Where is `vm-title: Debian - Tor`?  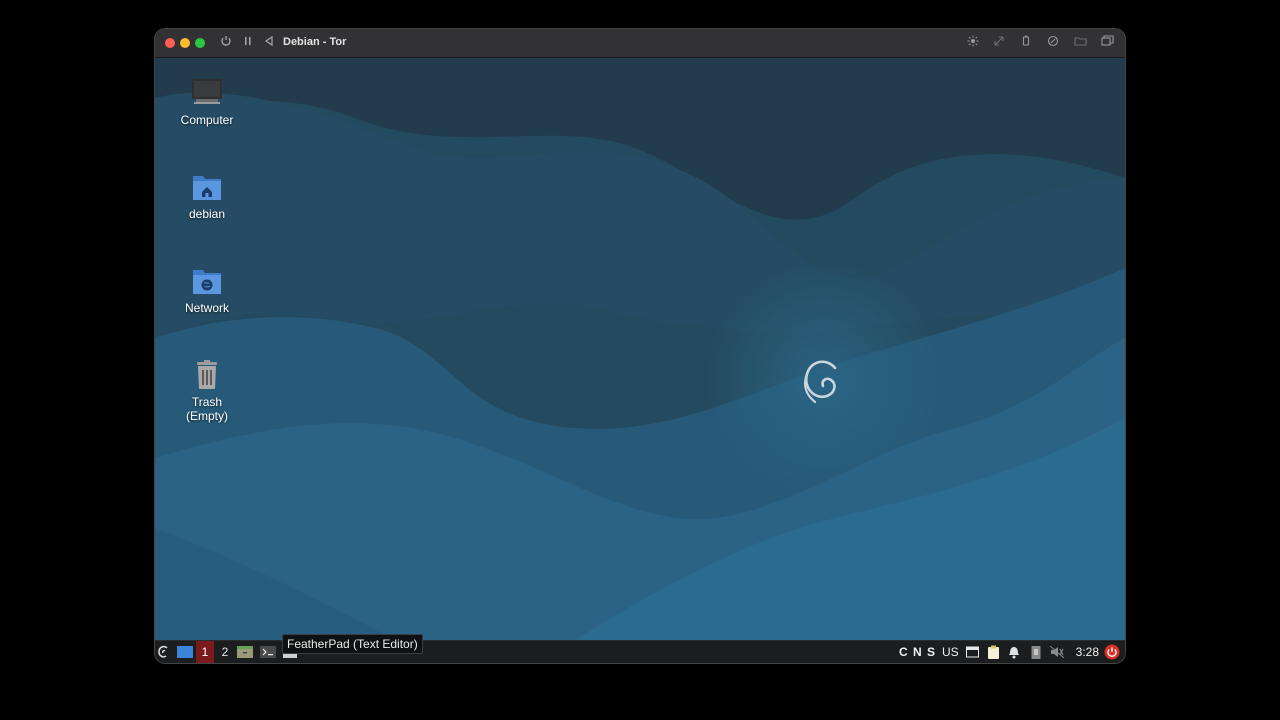 vm-title: Debian - Tor is located at coordinates (315, 42).